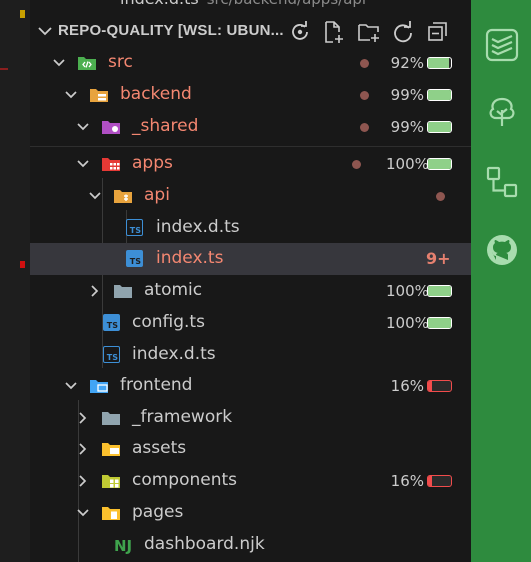  What do you see at coordinates (185, 480) in the screenshot?
I see `tree-label: components` at bounding box center [185, 480].